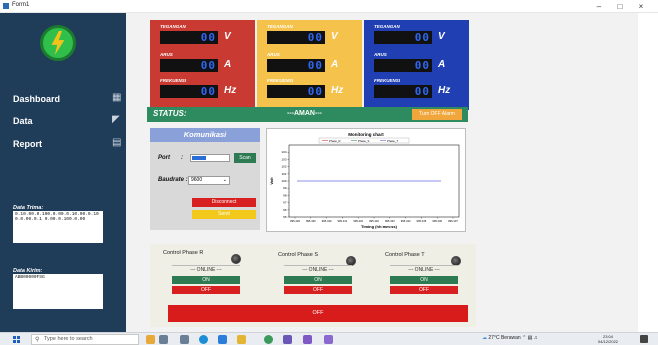 The width and height of the screenshot is (658, 345). What do you see at coordinates (379, 226) in the screenshot?
I see `chart-x-label: Timing (hh:mm:ss)` at bounding box center [379, 226].